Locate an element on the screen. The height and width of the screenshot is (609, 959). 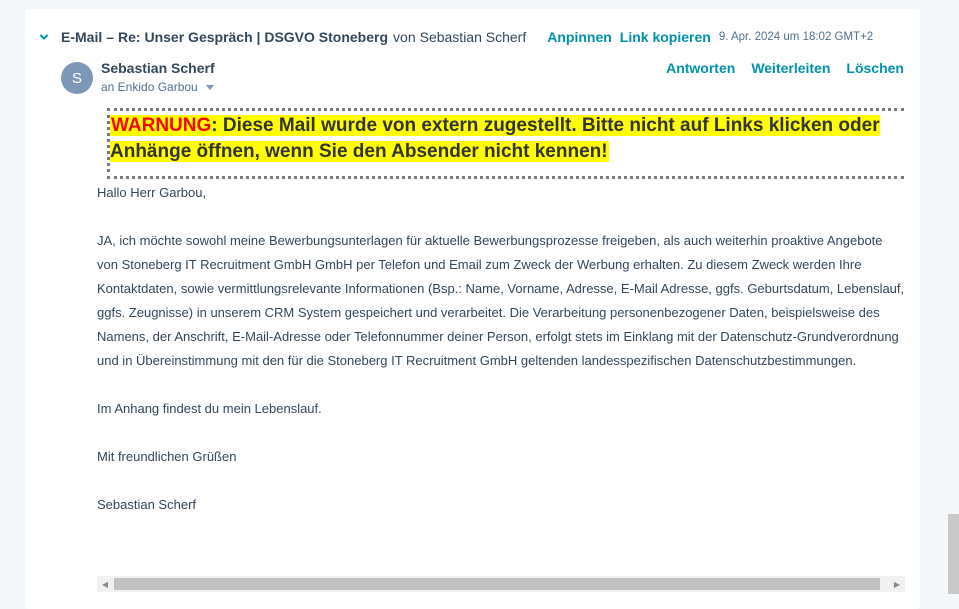
avatar: S is located at coordinates (77, 78).